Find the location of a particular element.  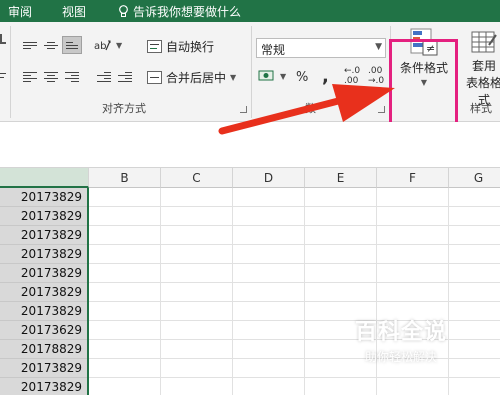

currency-icon is located at coordinates (266, 75).